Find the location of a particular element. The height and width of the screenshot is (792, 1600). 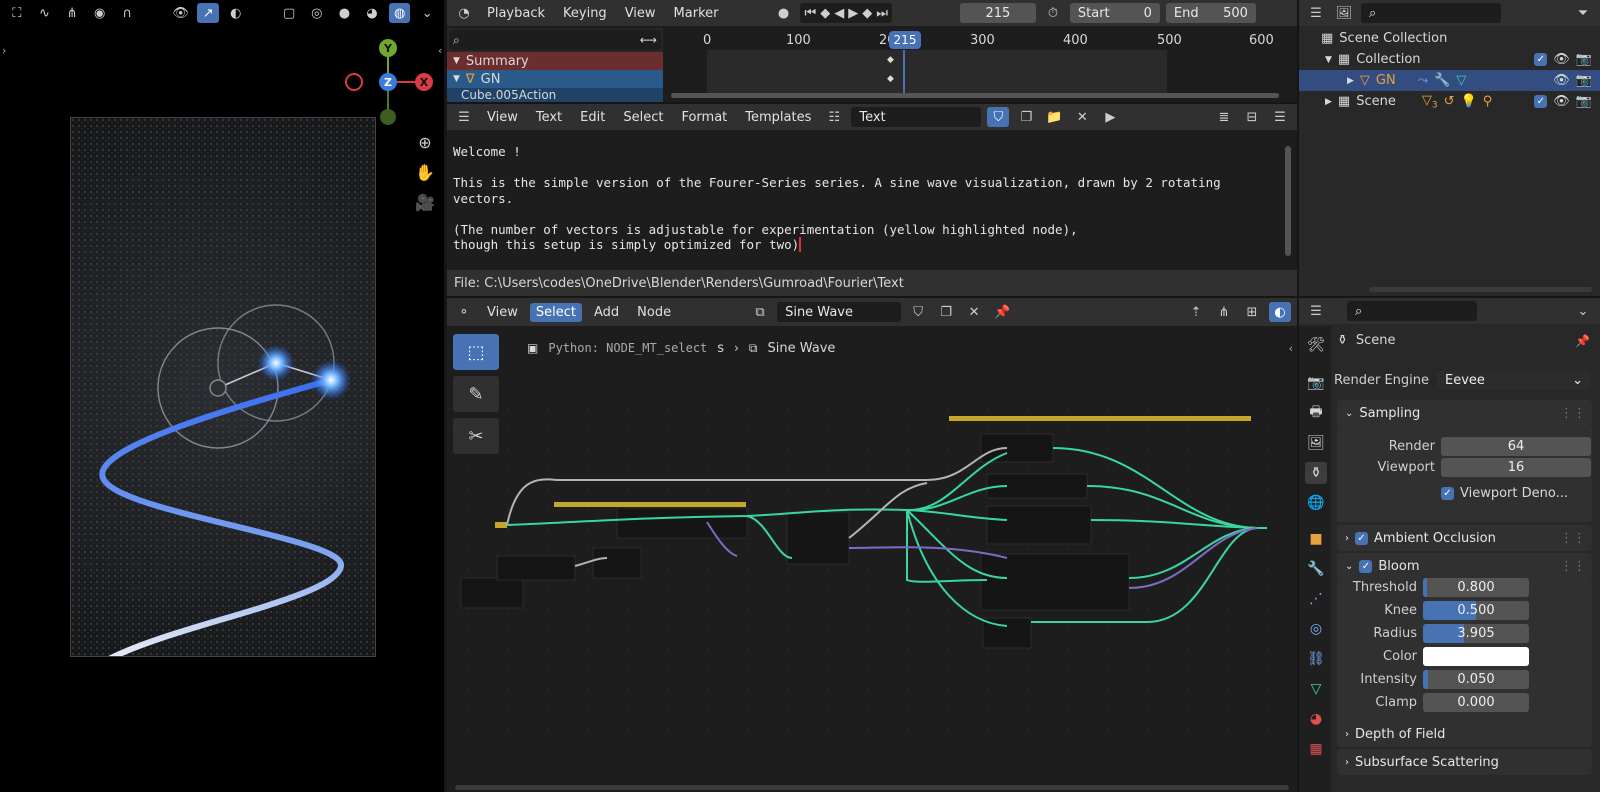

line-numbers-icon: ≣ is located at coordinates (1224, 117).